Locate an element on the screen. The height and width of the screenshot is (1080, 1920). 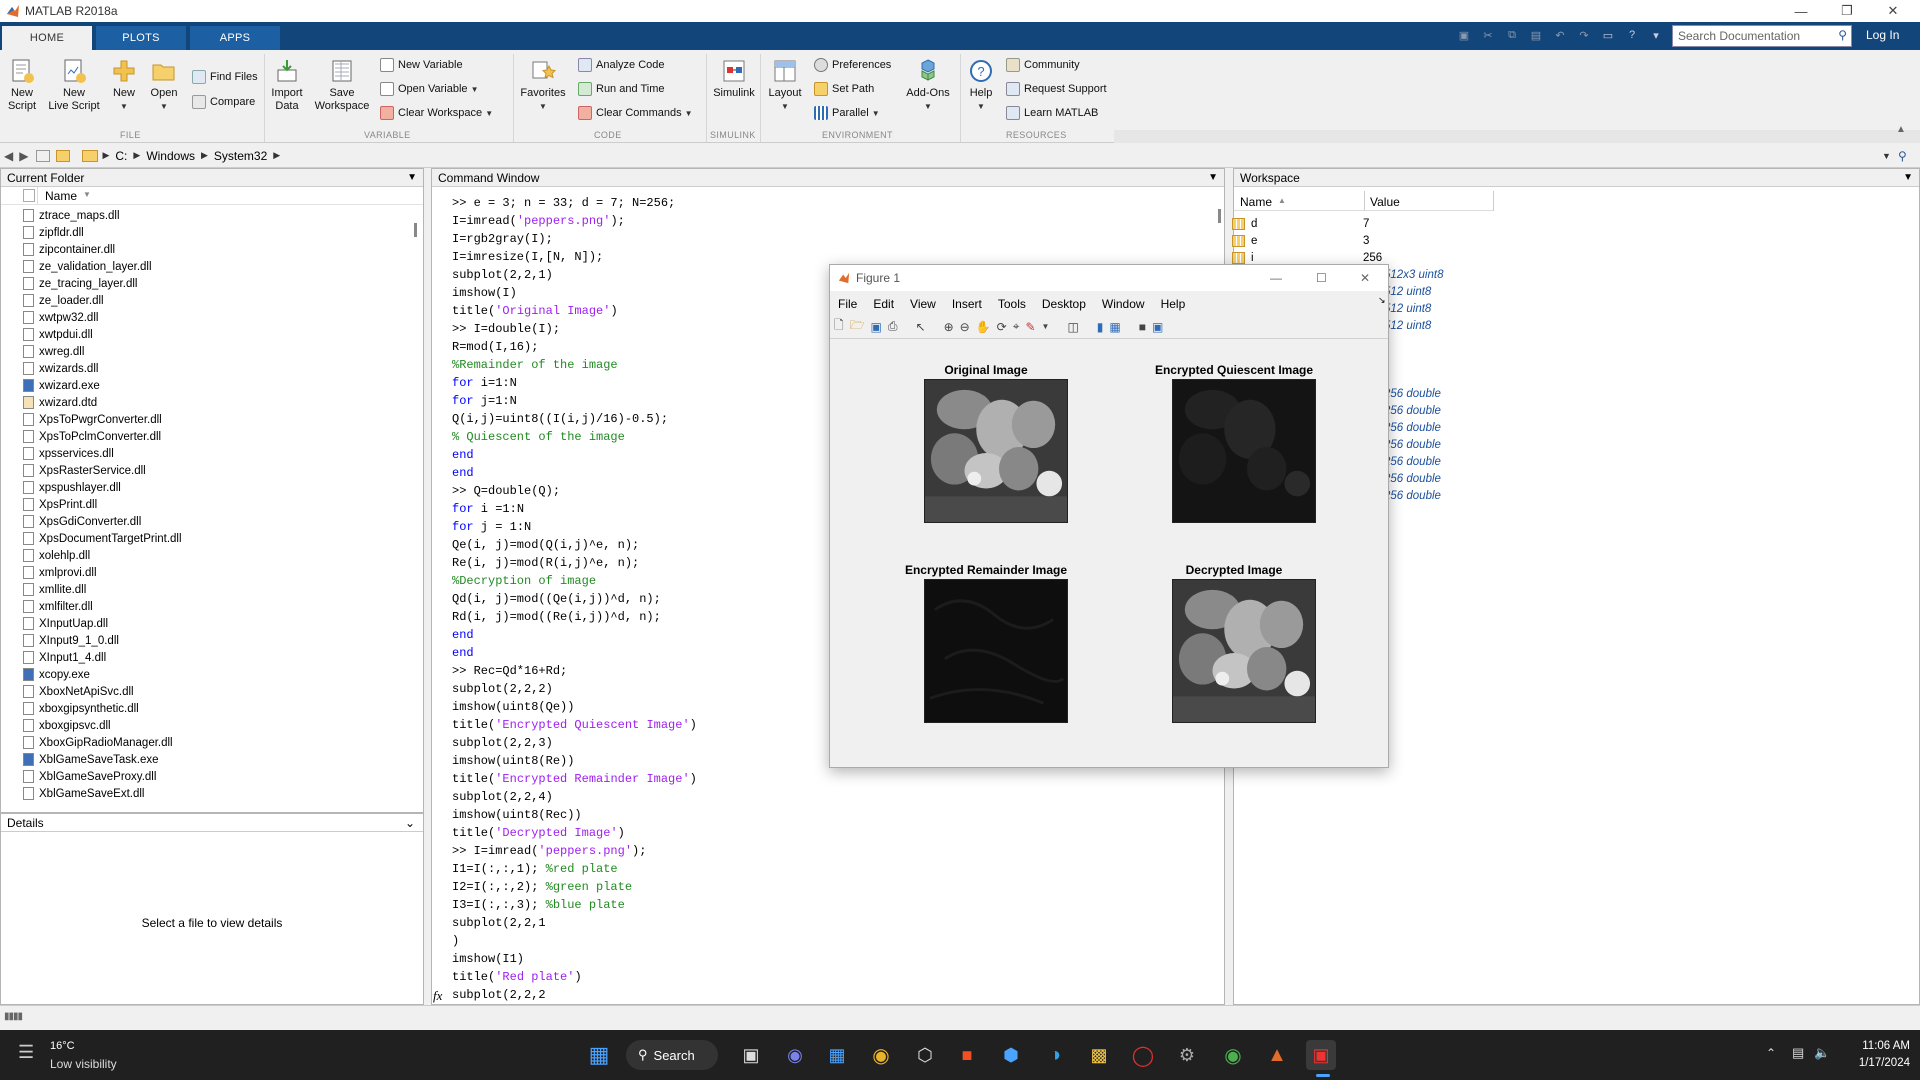
redo-icon: ↷ is located at coordinates (1584, 35).